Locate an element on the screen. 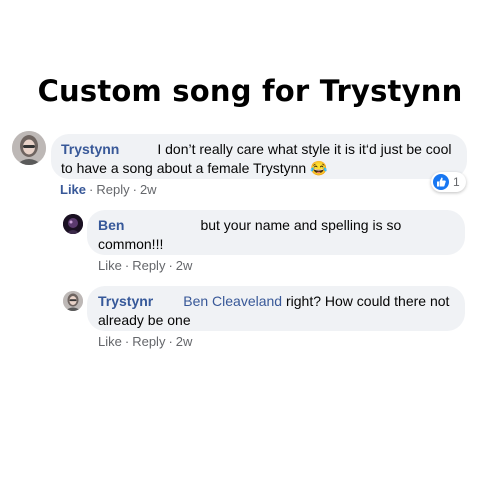 The image size is (500, 500). headline: Custom song for Trystynn is located at coordinates (250, 91).